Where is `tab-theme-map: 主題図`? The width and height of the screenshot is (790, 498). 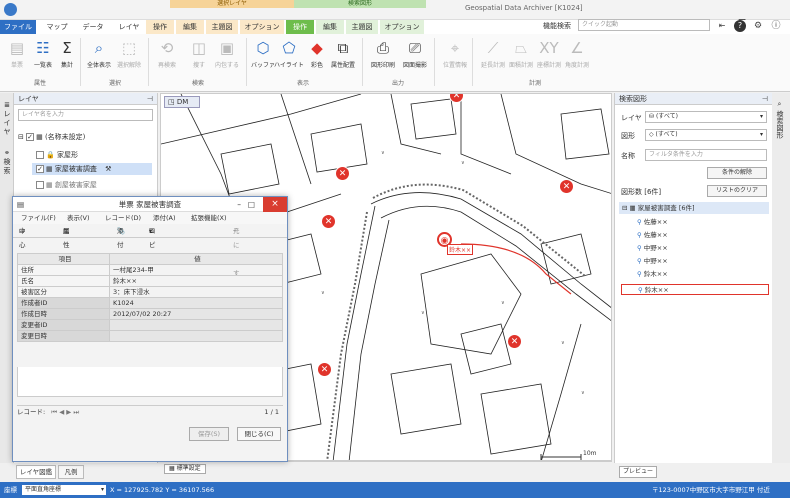
tab-theme-map: 主題図 is located at coordinates (222, 27).